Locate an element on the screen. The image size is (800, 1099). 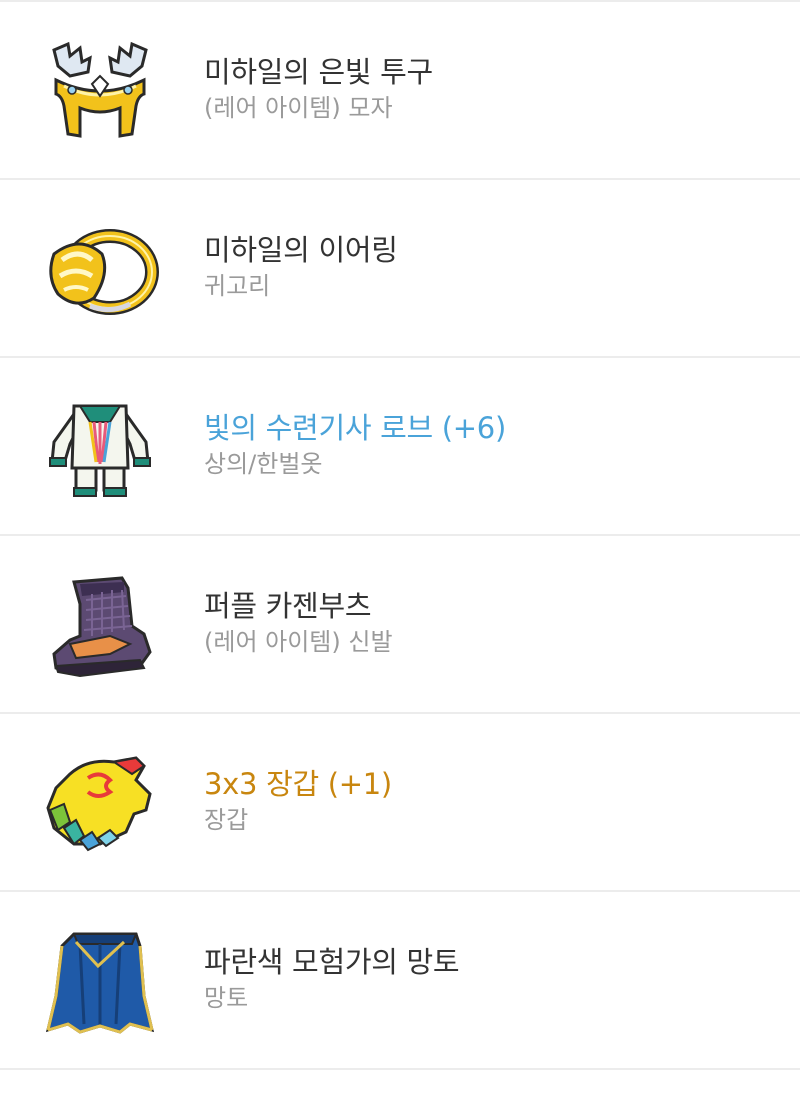
gold-earring-icon is located at coordinates (100, 269).